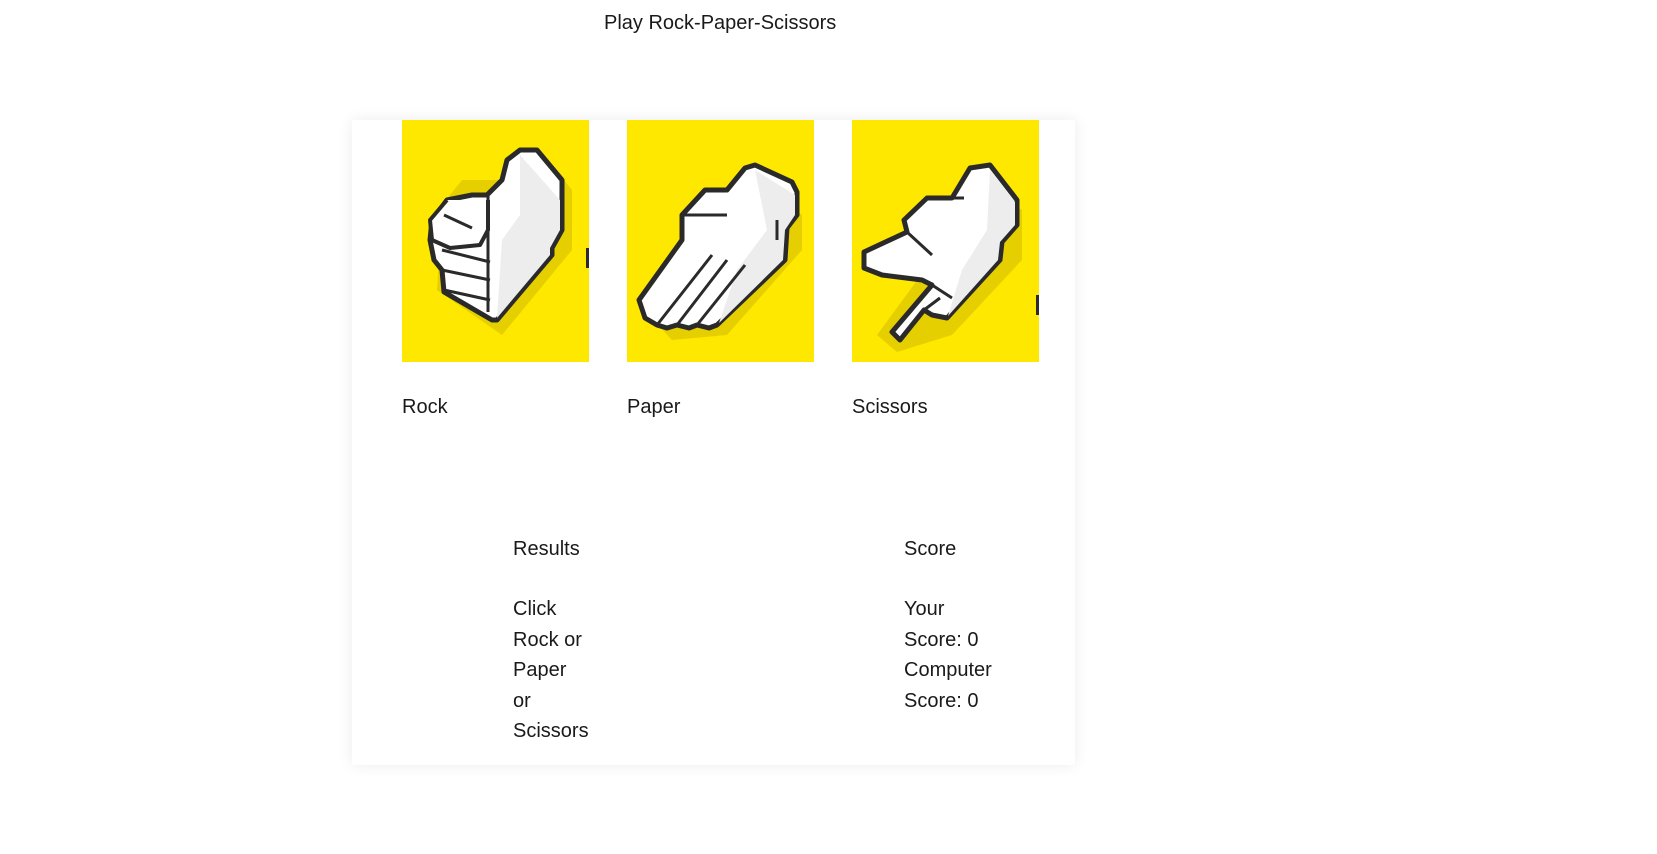 The image size is (1657, 854). I want to click on paper-hand-icon, so click(719, 251).